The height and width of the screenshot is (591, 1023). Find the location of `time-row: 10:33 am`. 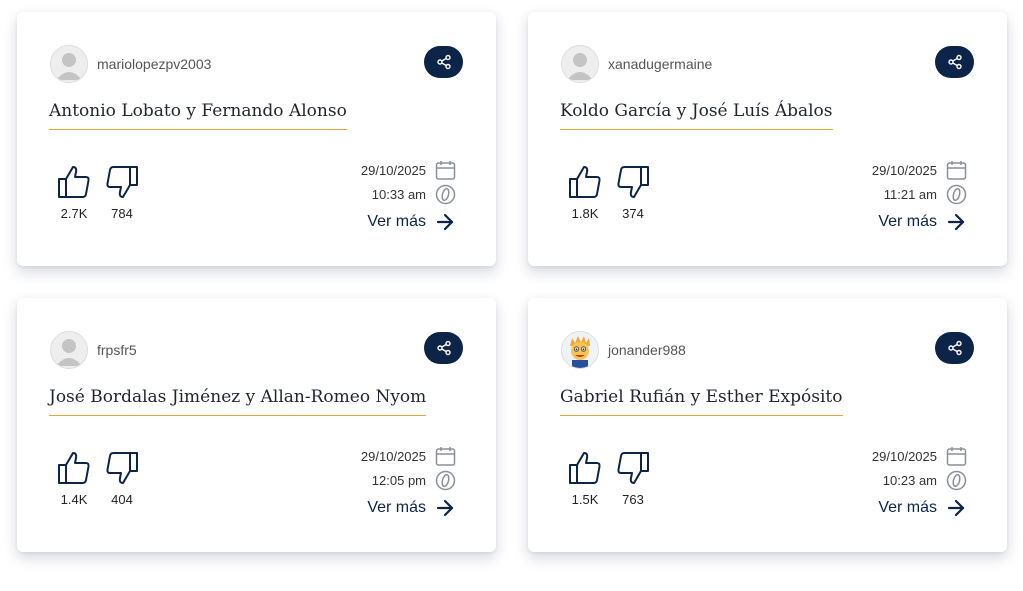

time-row: 10:33 am is located at coordinates (414, 194).